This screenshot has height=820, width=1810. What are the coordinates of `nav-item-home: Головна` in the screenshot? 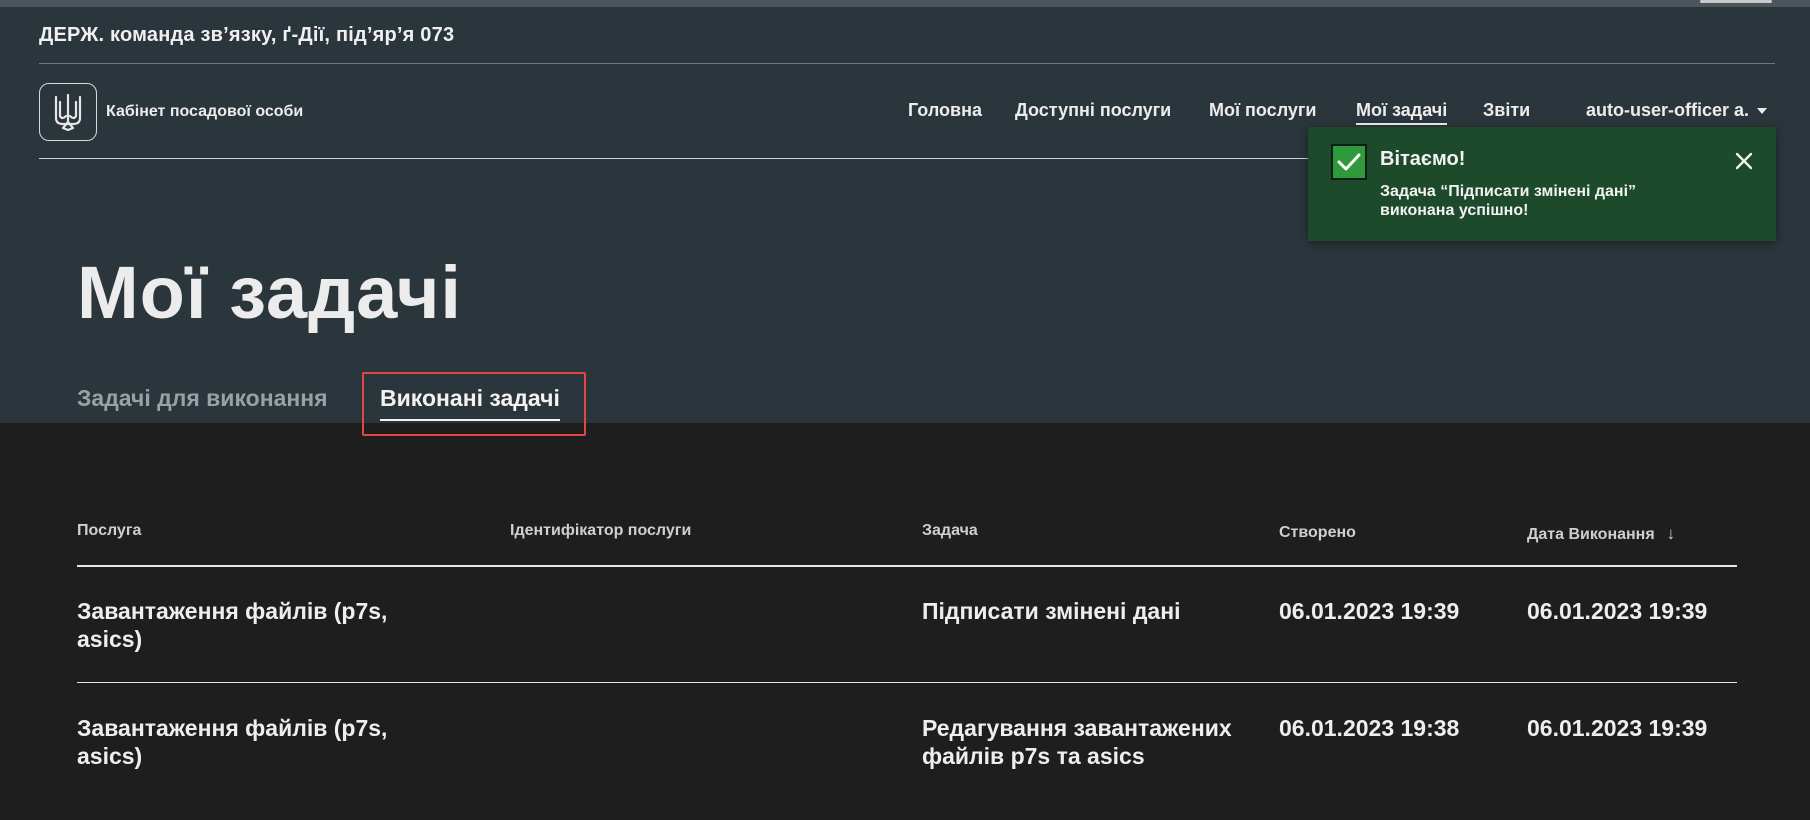 It's located at (945, 110).